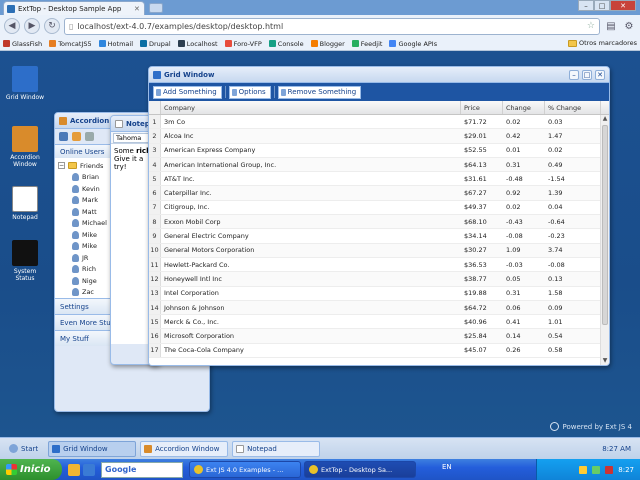  Describe the element at coordinates (25, 79) in the screenshot. I see `grid-window-icon` at that location.